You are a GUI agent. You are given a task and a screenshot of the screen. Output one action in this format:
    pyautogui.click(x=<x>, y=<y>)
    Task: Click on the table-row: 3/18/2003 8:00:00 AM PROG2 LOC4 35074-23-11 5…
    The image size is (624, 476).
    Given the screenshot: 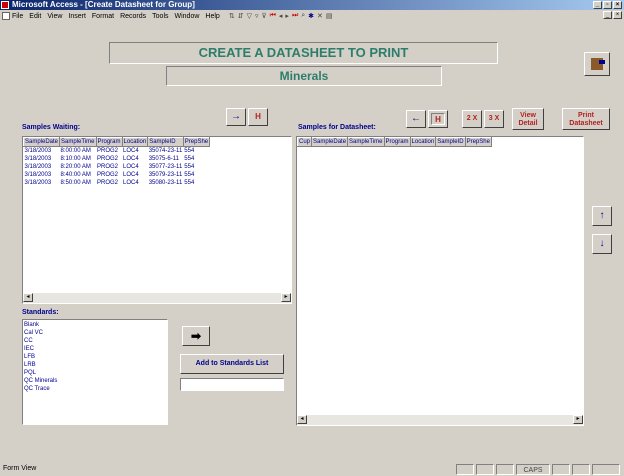 What is the action you would take?
    pyautogui.click(x=117, y=151)
    